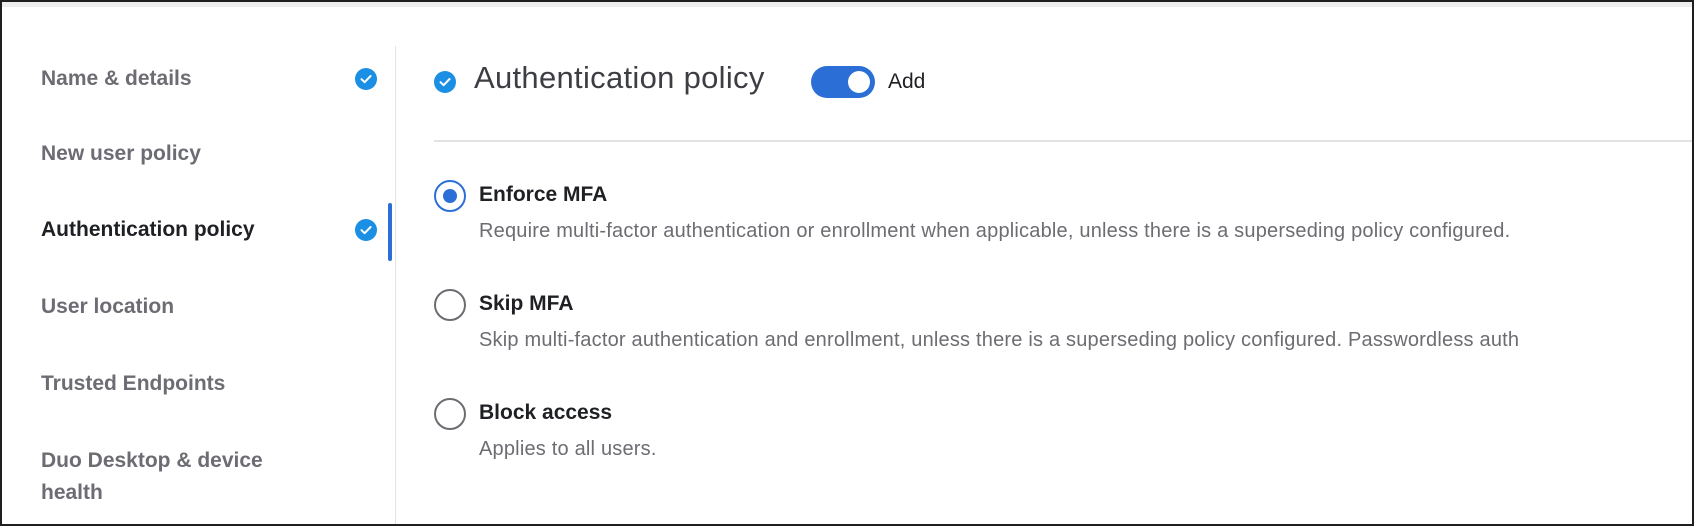 Image resolution: width=1694 pixels, height=526 pixels. What do you see at coordinates (217, 154) in the screenshot?
I see `sidebar-item-new-user-policy: New user policy` at bounding box center [217, 154].